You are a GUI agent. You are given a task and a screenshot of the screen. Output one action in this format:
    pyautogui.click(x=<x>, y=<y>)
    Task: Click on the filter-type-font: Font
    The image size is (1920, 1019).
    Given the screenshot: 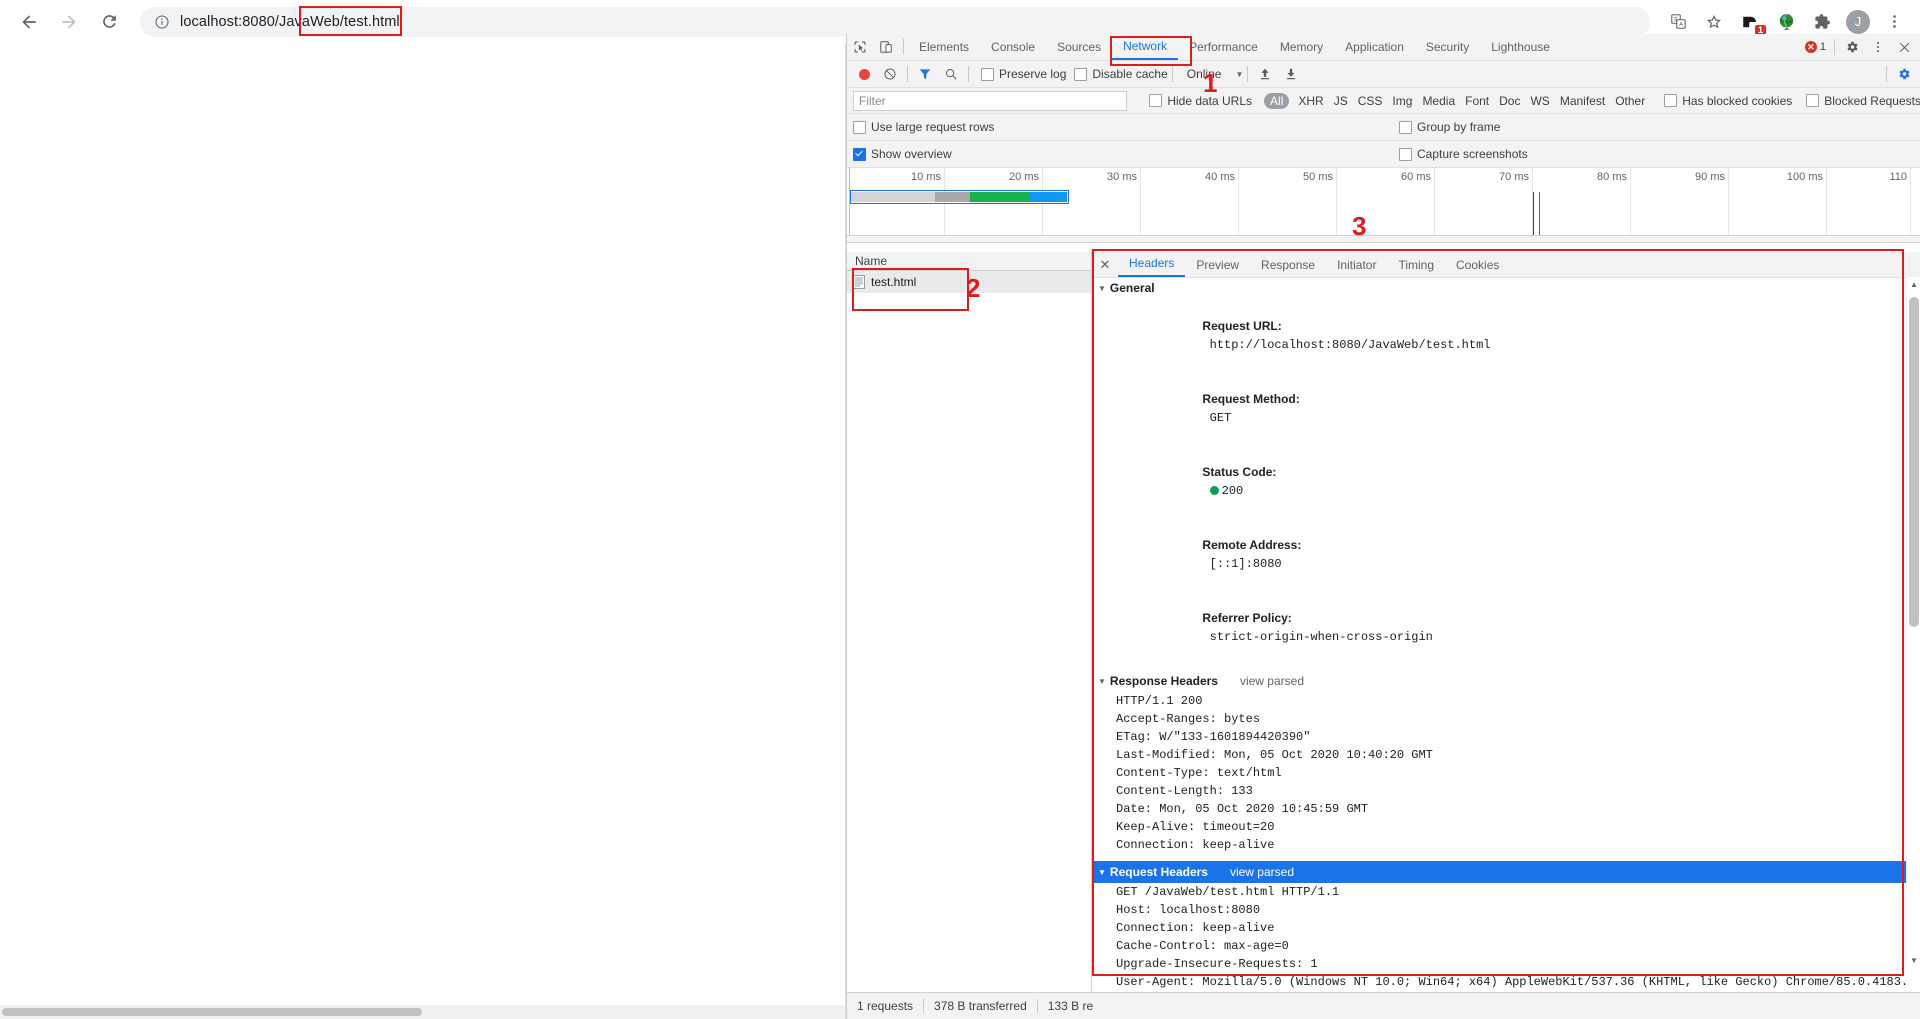 What is the action you would take?
    pyautogui.click(x=1477, y=101)
    